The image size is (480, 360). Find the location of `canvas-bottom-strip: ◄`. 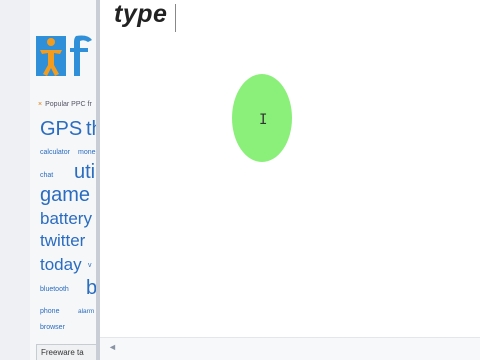

canvas-bottom-strip: ◄ is located at coordinates (290, 348).